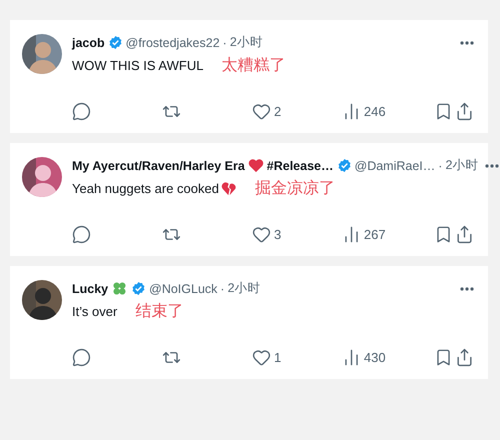  Describe the element at coordinates (253, 66) in the screenshot. I see `annotation-text: 太糟糕了` at that location.